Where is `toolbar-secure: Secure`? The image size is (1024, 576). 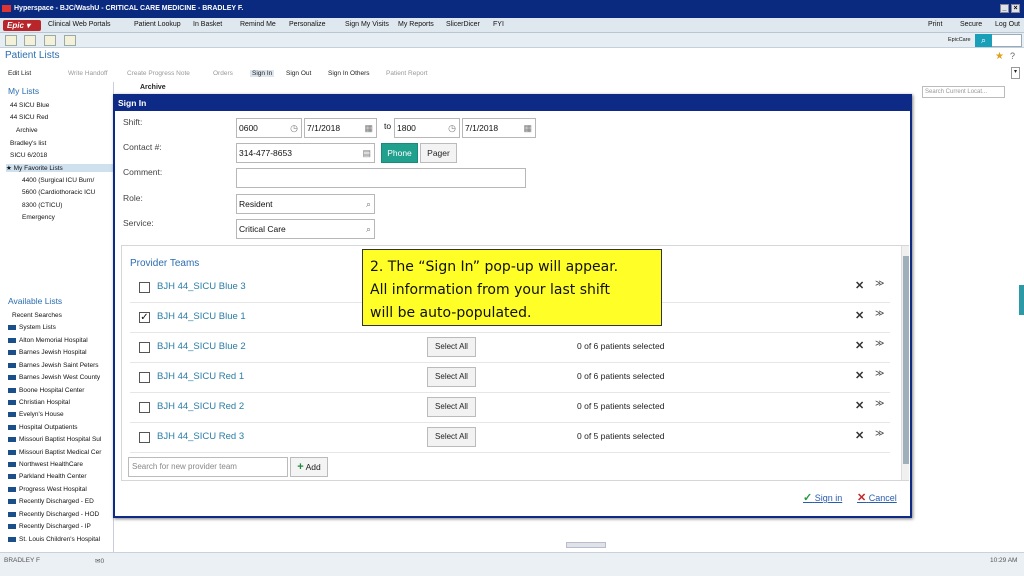
toolbar-secure: Secure is located at coordinates (971, 24).